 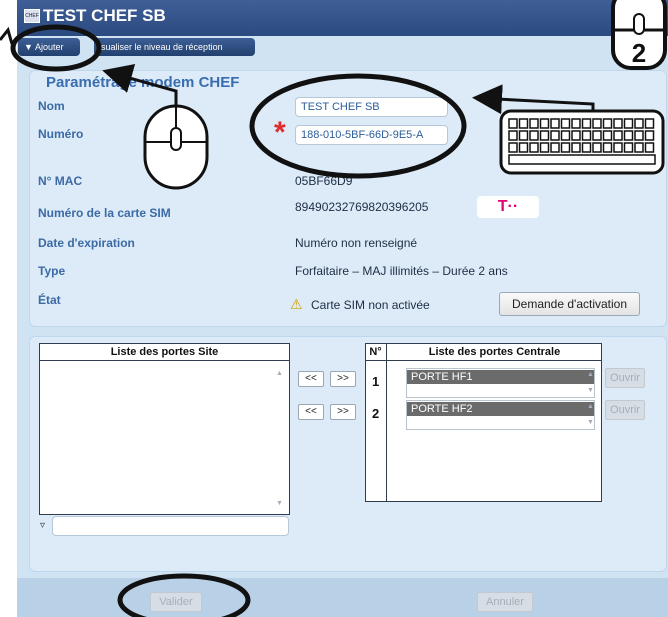 I want to click on site-ports-list, so click(x=164, y=429).